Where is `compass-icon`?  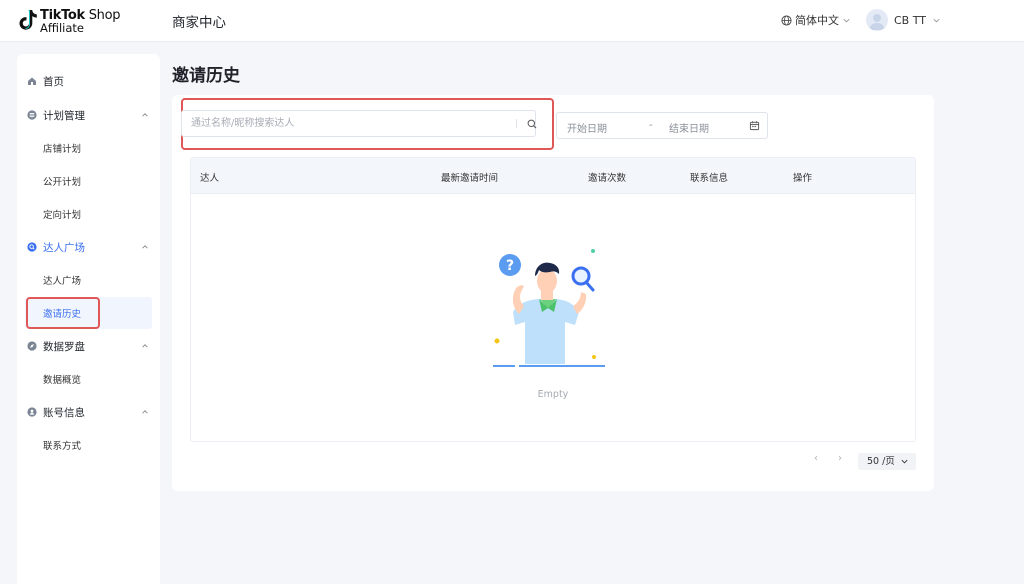 compass-icon is located at coordinates (32, 346).